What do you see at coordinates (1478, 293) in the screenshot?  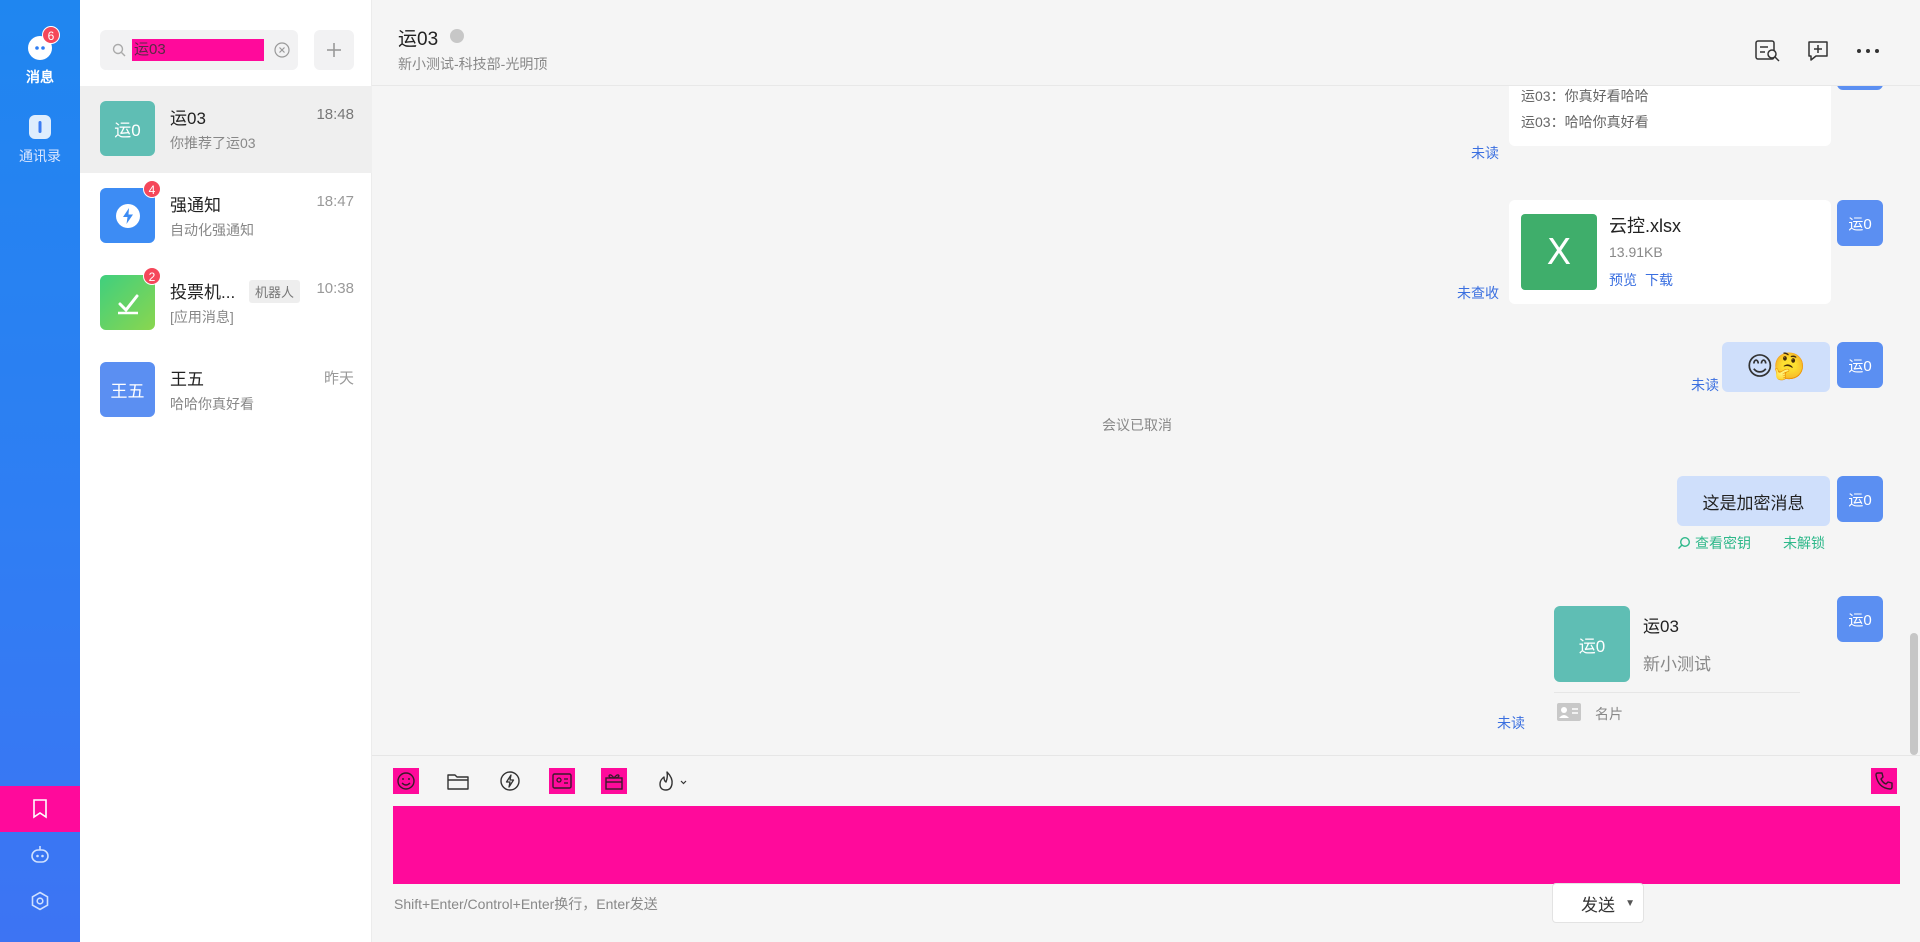 I see `read-status: 未查收` at bounding box center [1478, 293].